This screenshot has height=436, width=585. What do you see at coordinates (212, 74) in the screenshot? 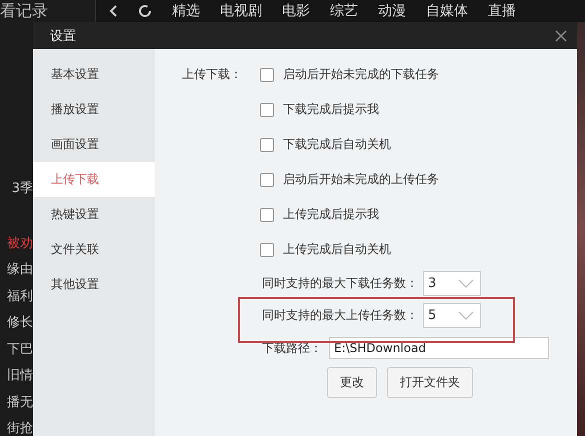
I see `section-label: 上传下载：` at bounding box center [212, 74].